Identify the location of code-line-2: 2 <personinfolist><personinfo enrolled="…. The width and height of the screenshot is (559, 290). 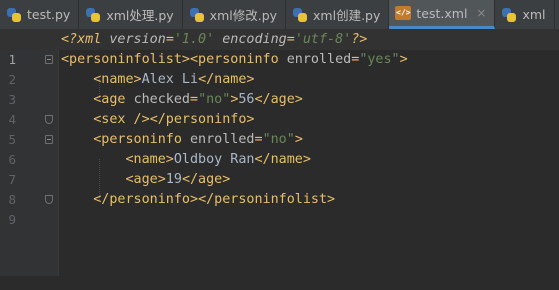
(279, 68).